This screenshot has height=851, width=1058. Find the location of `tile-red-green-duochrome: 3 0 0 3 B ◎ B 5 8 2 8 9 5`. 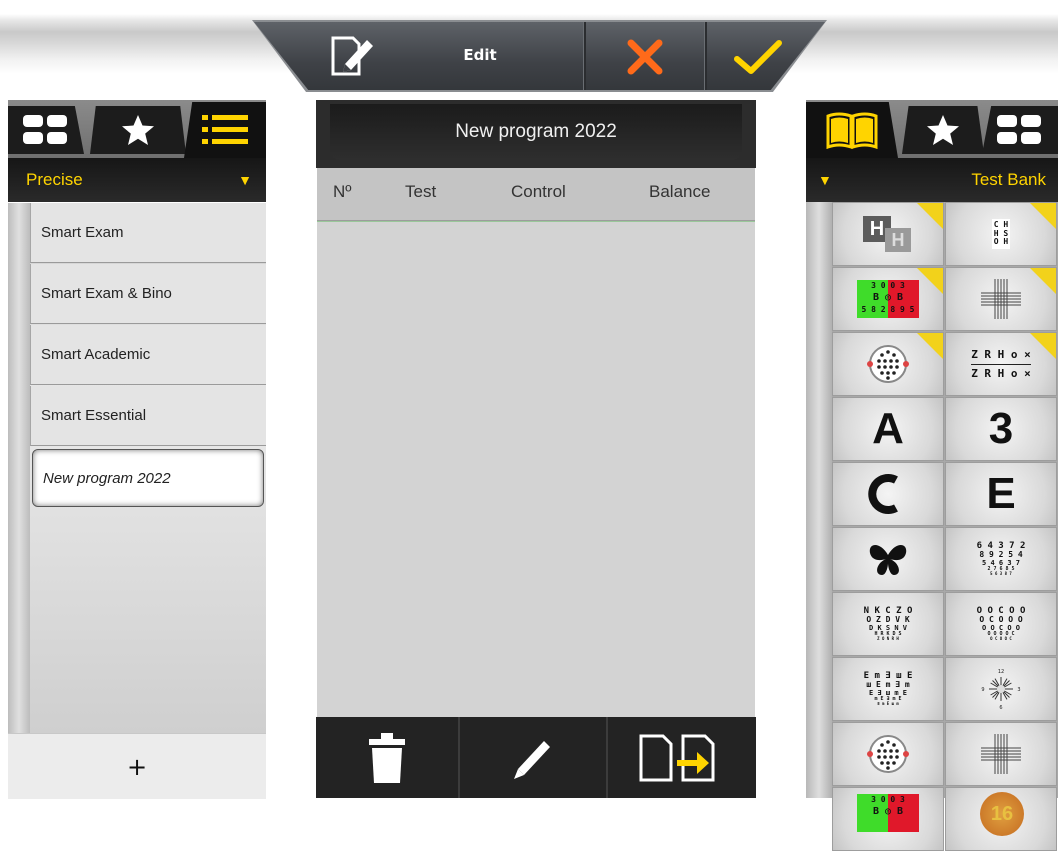

tile-red-green-duochrome: 3 0 0 3 B ◎ B 5 8 2 8 9 5 is located at coordinates (888, 299).